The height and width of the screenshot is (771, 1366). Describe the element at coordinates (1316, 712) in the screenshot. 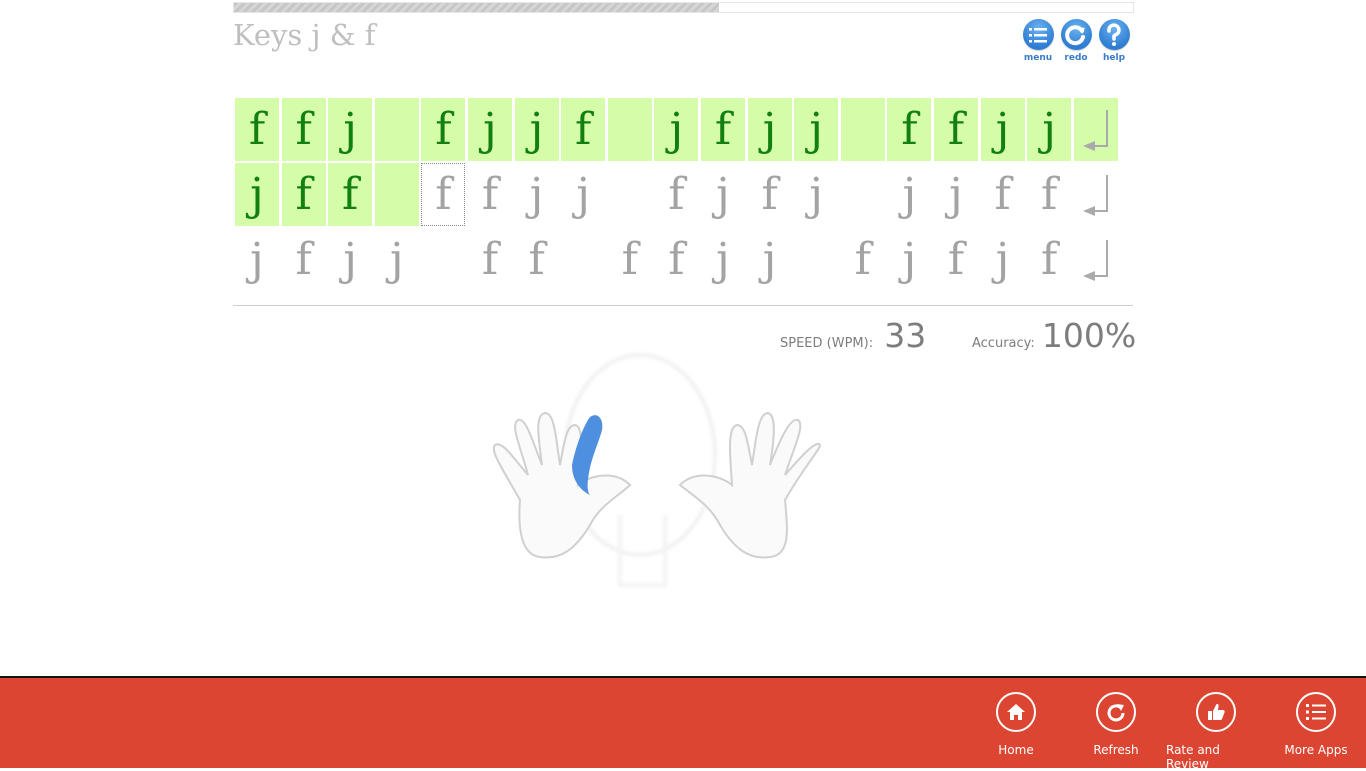

I see `list-icon` at that location.